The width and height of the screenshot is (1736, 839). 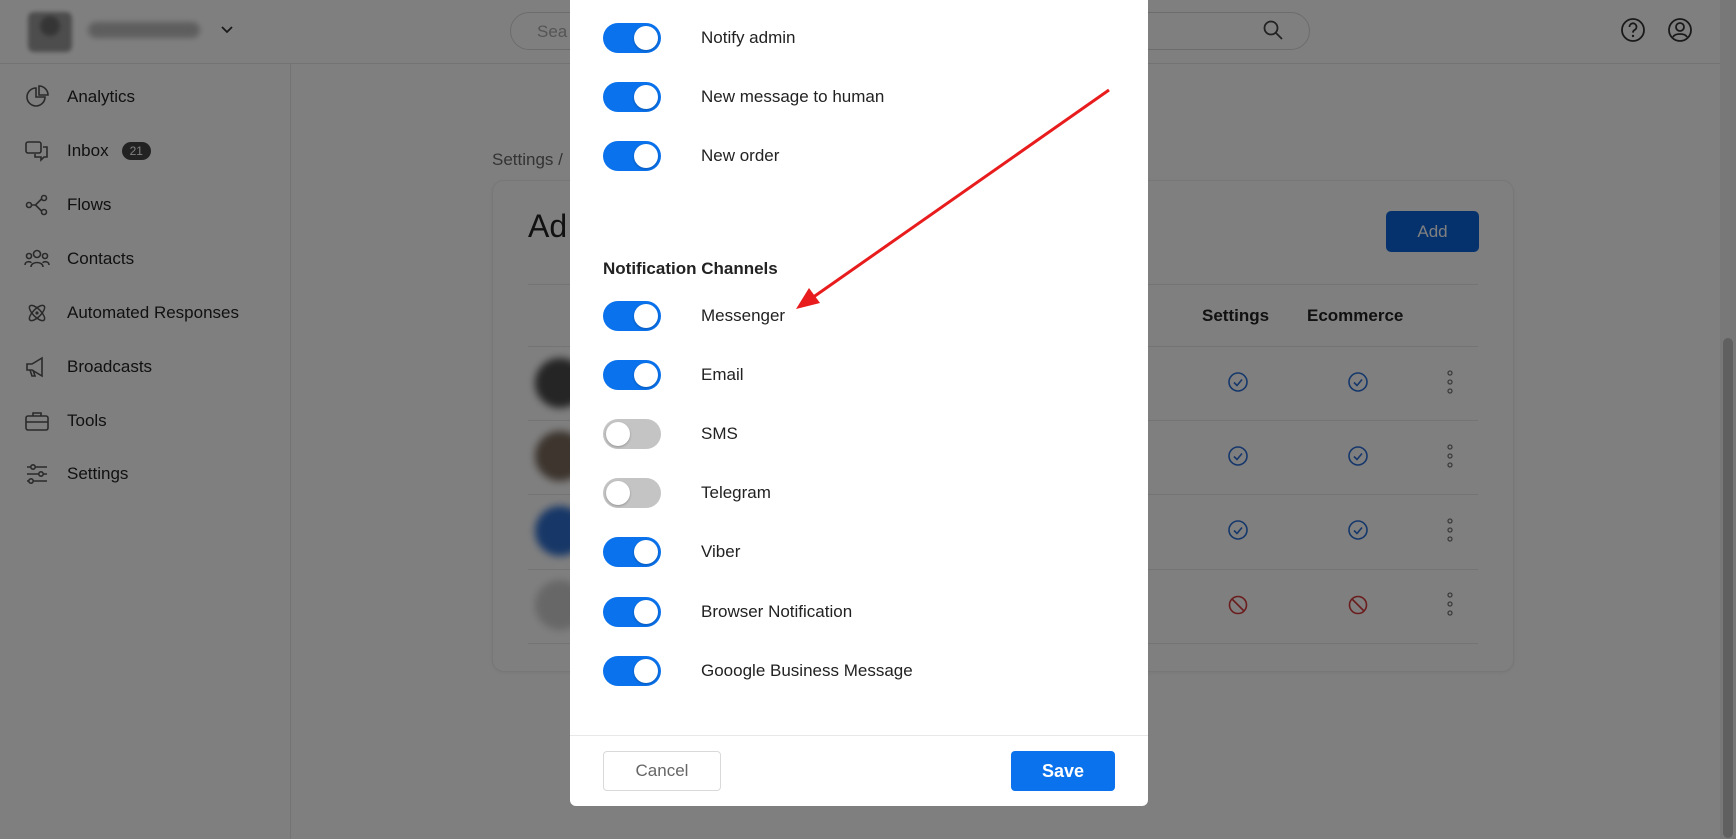 I want to click on telegram-toggle, so click(x=632, y=493).